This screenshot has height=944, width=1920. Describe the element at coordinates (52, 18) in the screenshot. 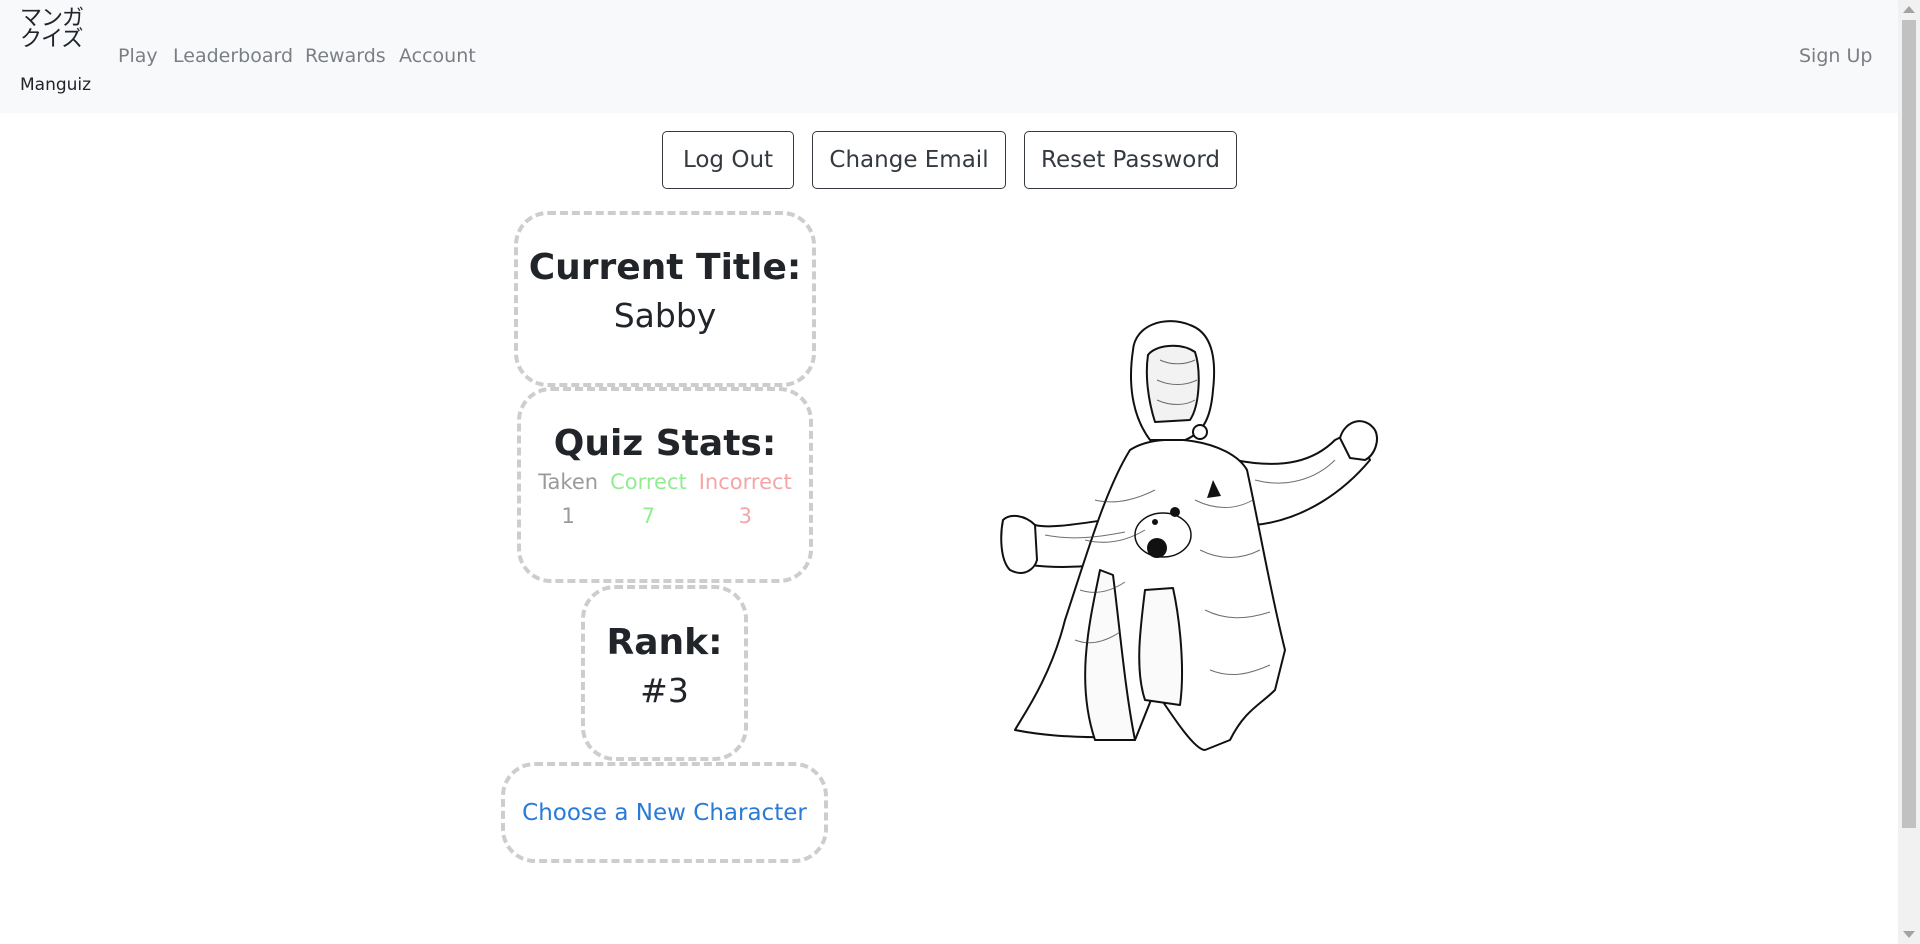

I see `brand-japanese-line1: マンガ` at that location.